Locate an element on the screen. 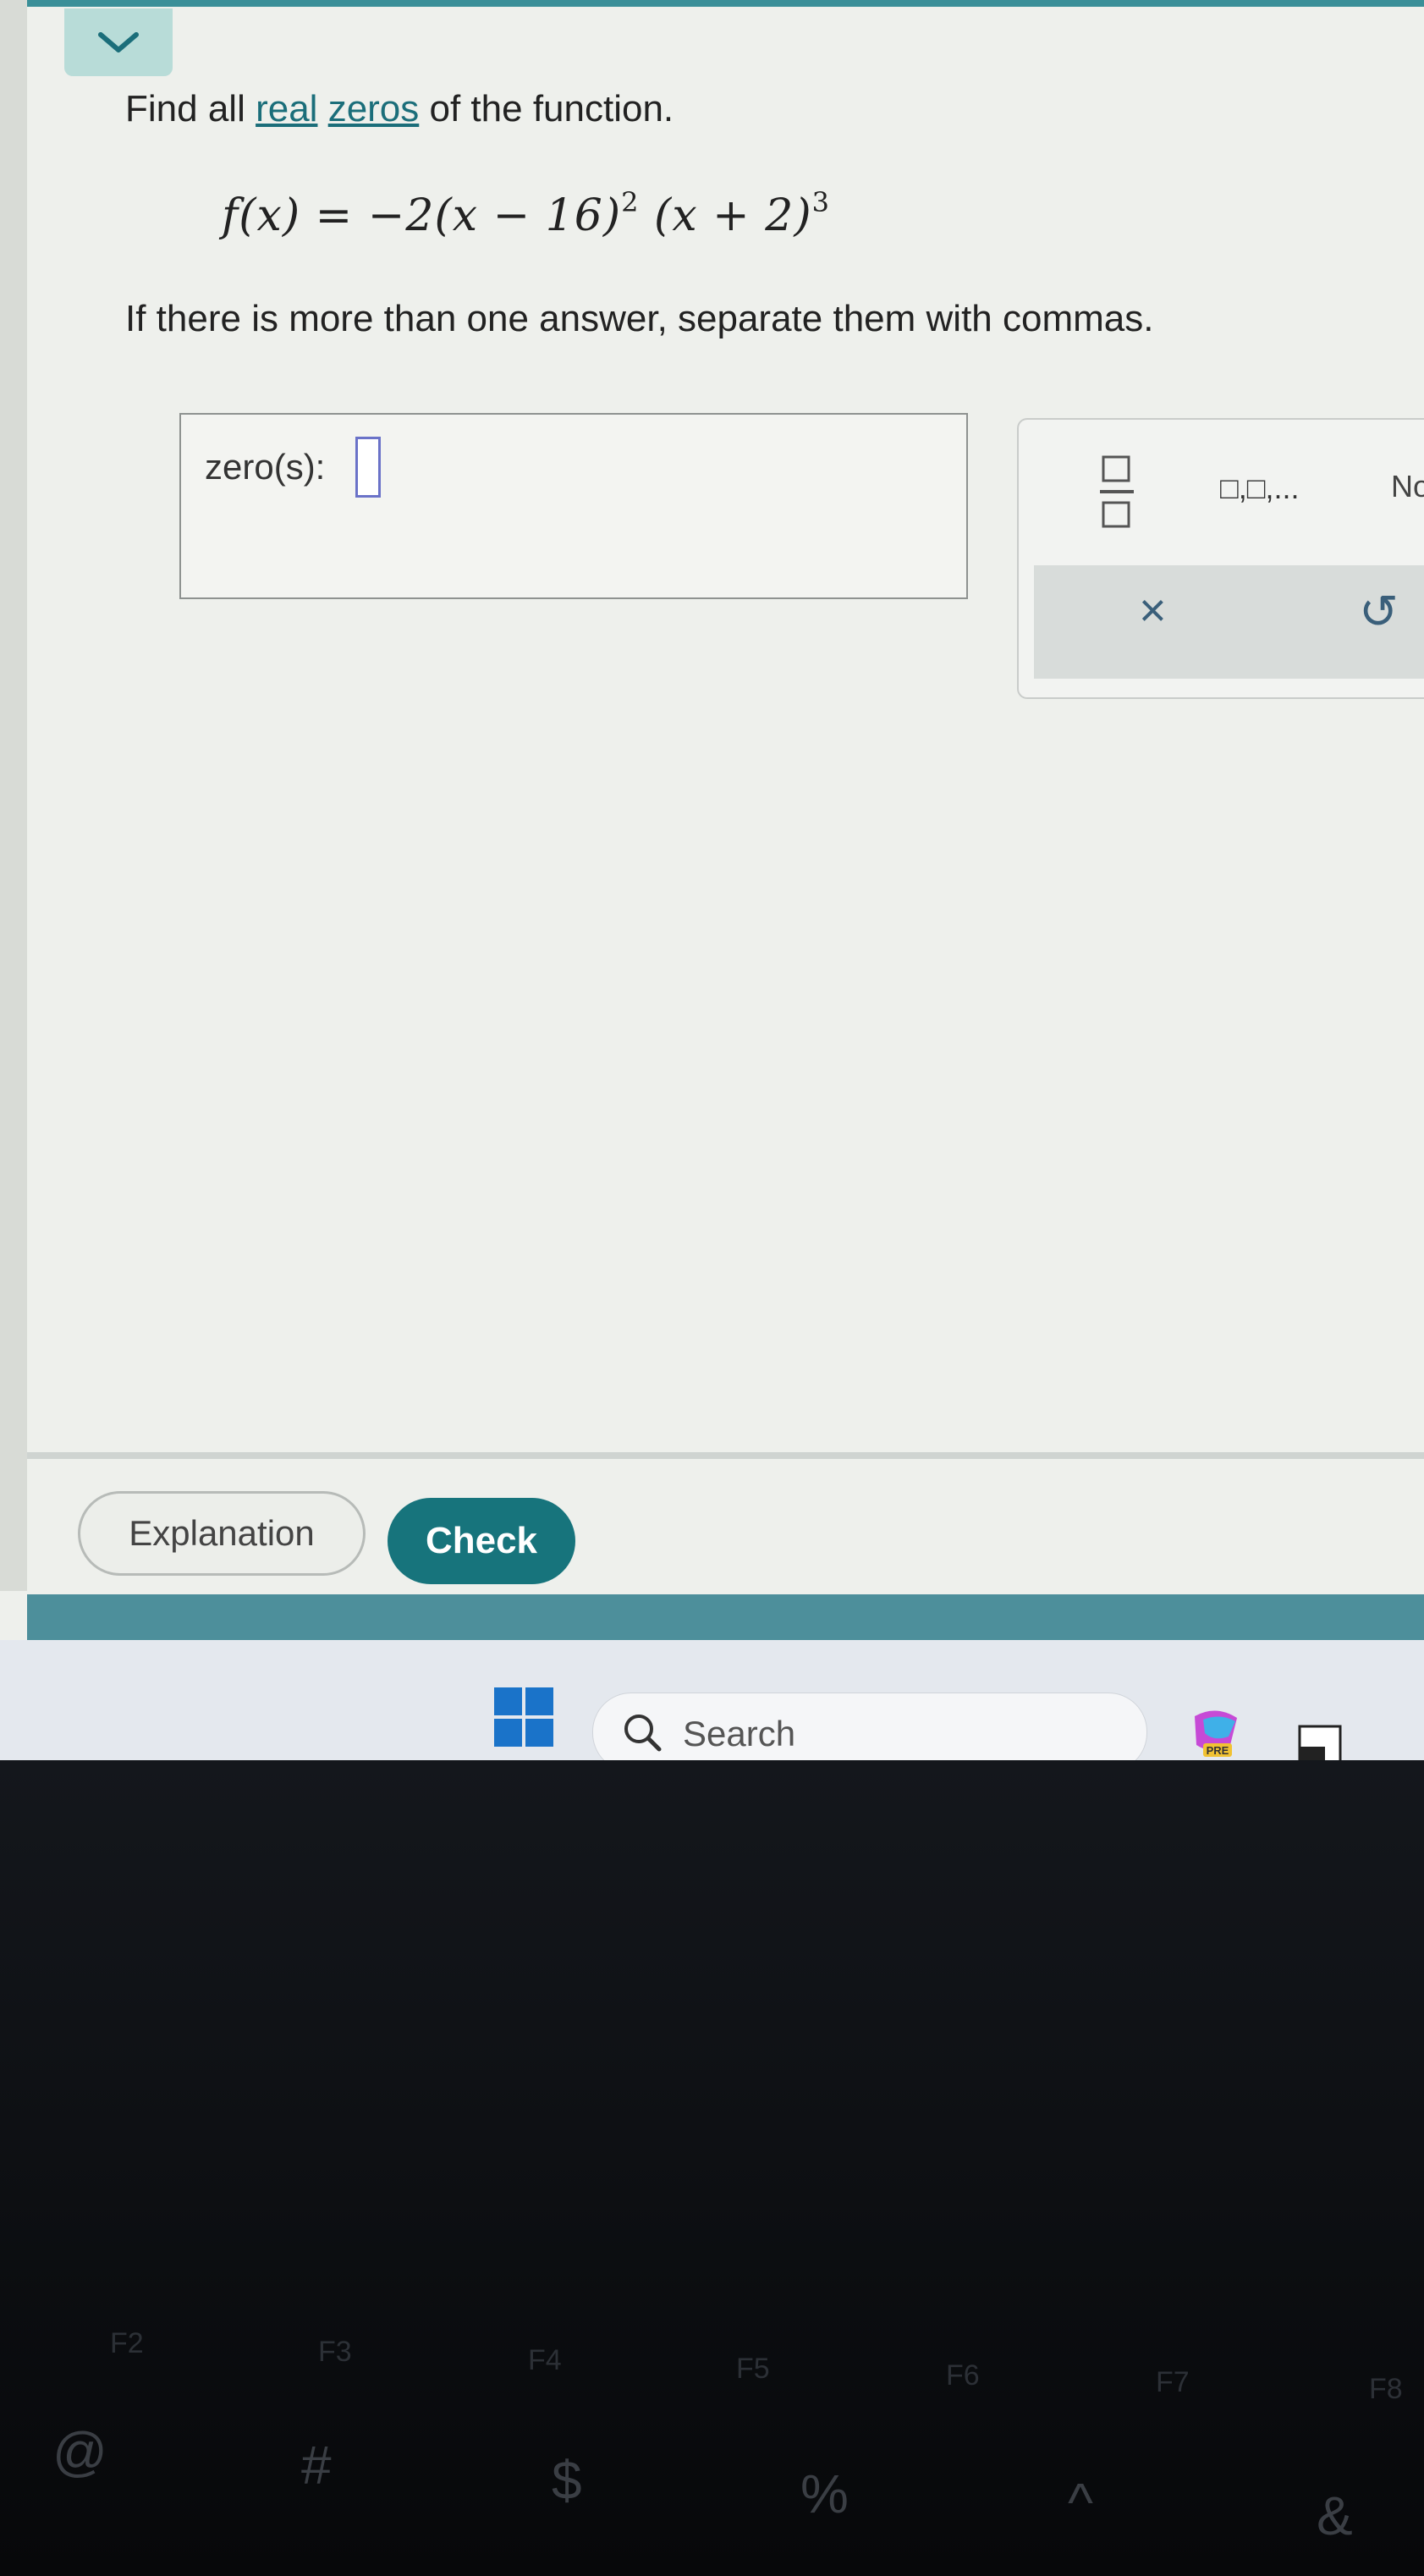 The width and height of the screenshot is (1424, 2576). clear-button: × is located at coordinates (1153, 609).